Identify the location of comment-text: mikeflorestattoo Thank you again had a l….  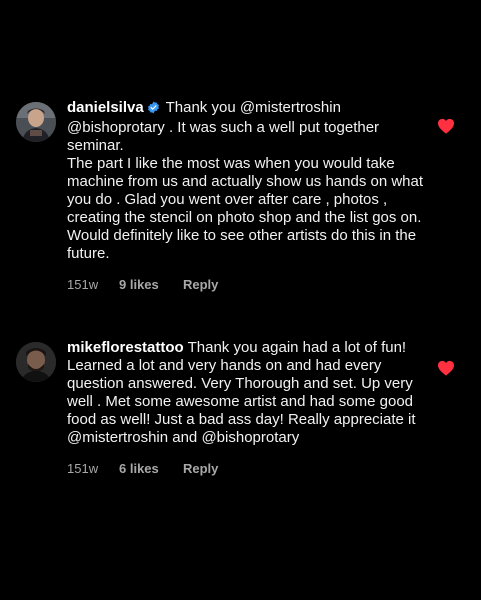
(247, 393).